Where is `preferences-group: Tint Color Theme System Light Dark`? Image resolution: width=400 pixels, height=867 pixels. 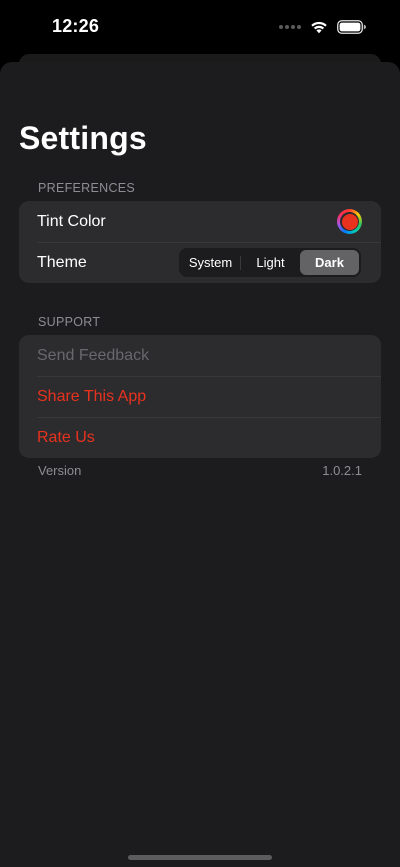
preferences-group: Tint Color Theme System Light Dark is located at coordinates (200, 242).